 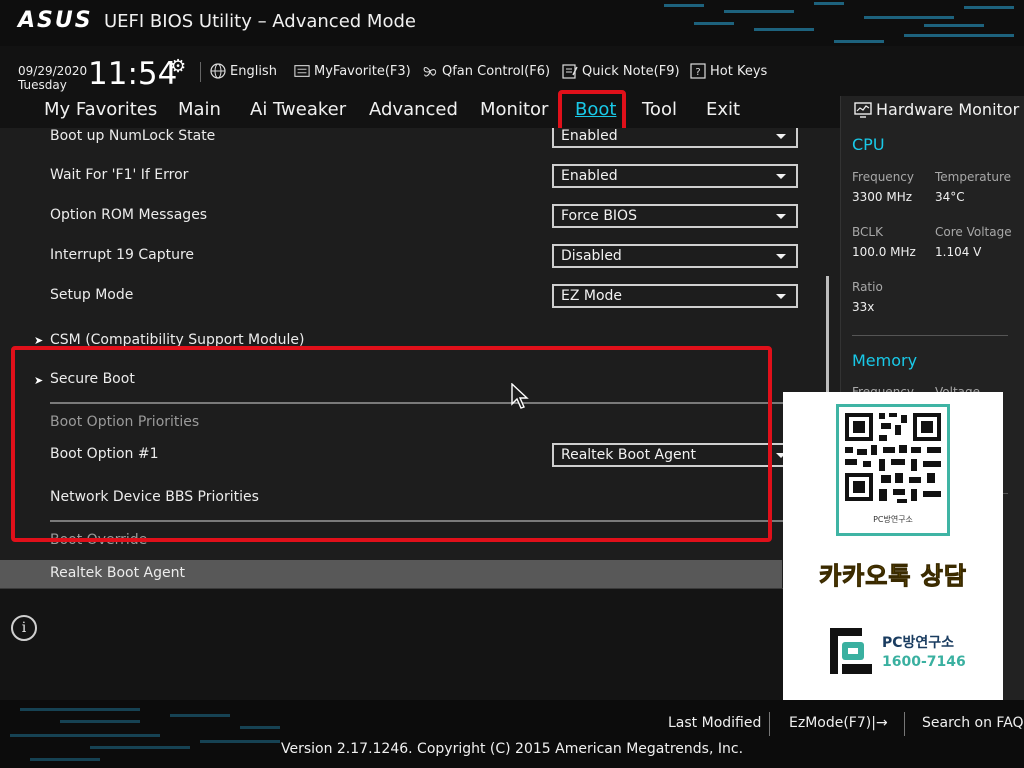 What do you see at coordinates (882, 197) in the screenshot?
I see `cpu-frequency-value: 3300 MHz` at bounding box center [882, 197].